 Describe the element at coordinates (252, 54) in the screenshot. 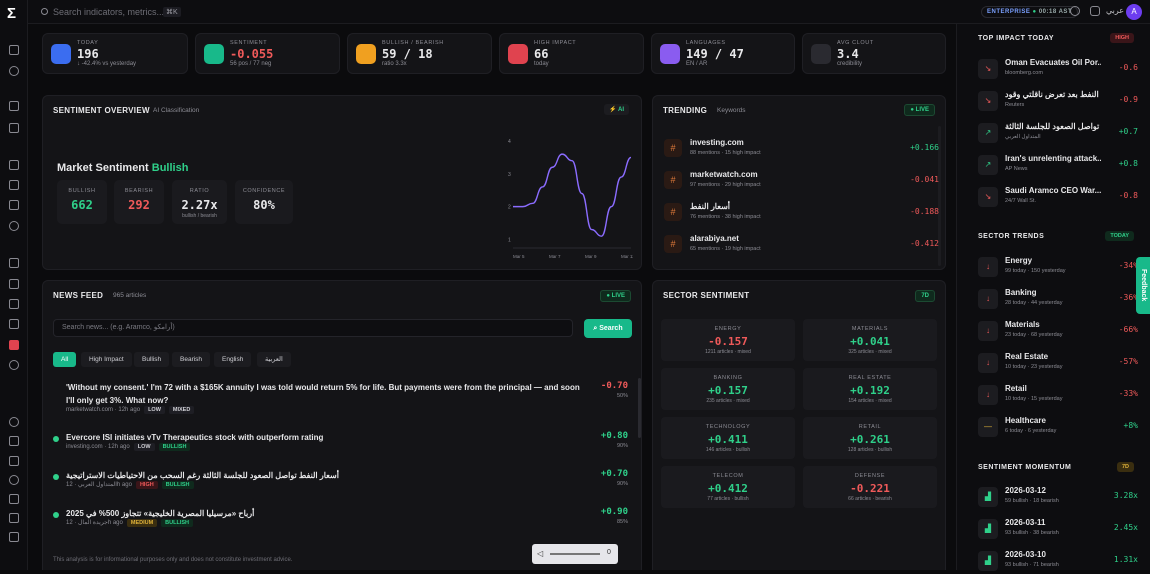

I see `kpi-value: -0.055` at that location.